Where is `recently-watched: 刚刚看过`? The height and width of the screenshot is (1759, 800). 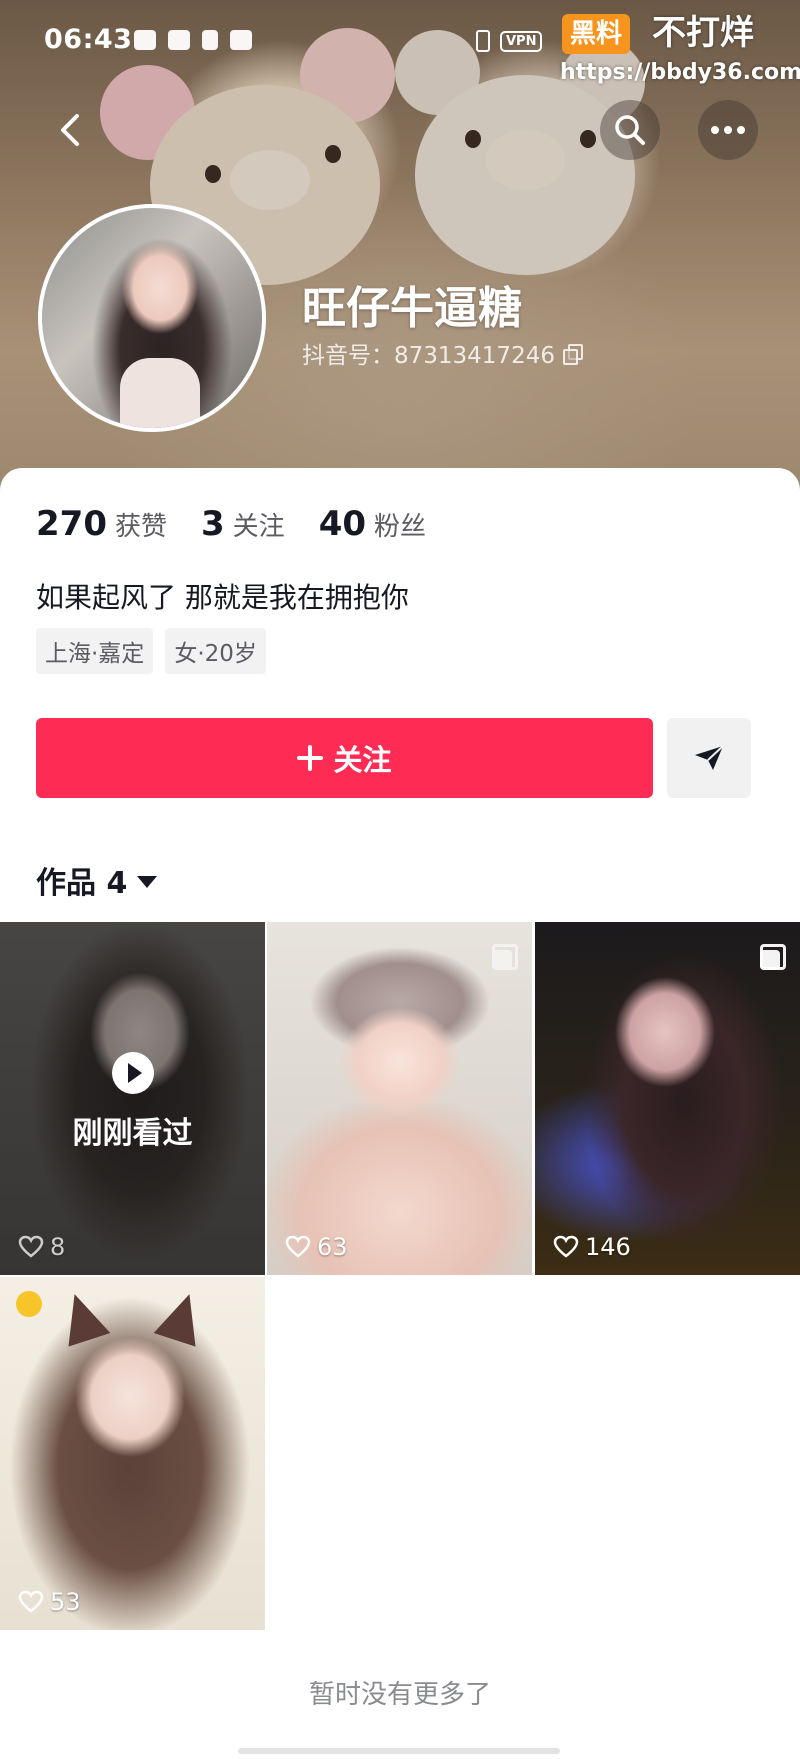
recently-watched: 刚刚看过 is located at coordinates (132, 1102).